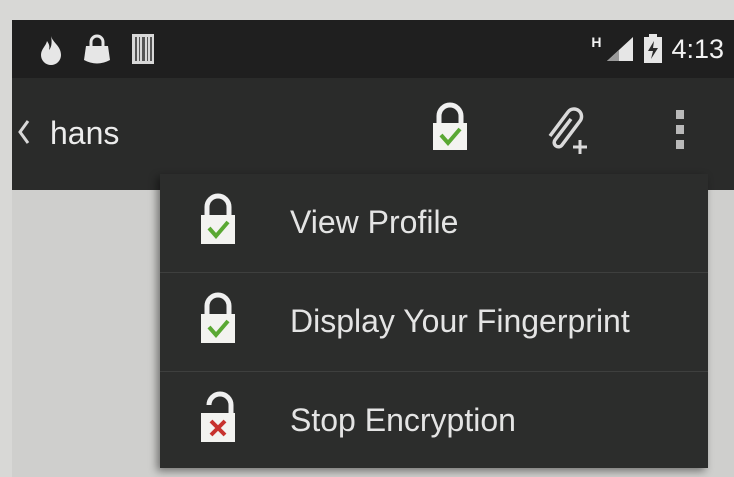  Describe the element at coordinates (24, 132) in the screenshot. I see `back-chevron-icon` at that location.